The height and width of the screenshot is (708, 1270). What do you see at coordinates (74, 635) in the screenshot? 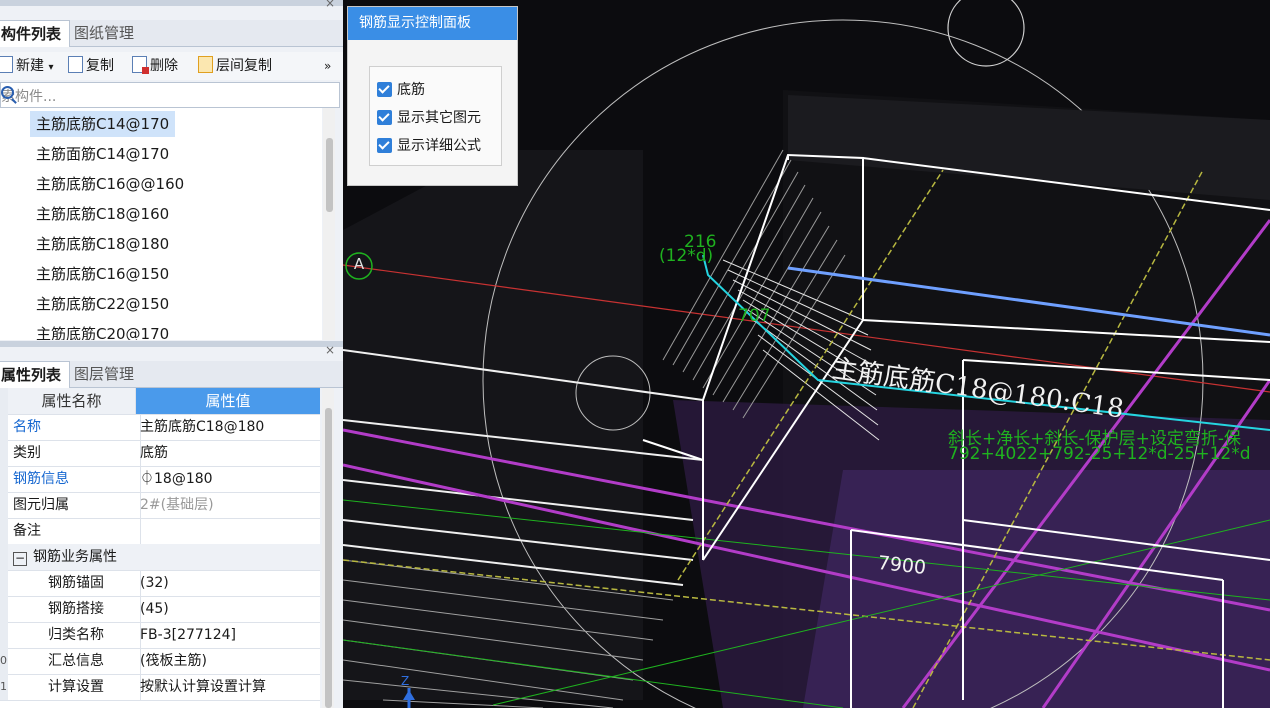
I see `property-name: 归类名称` at bounding box center [74, 635].